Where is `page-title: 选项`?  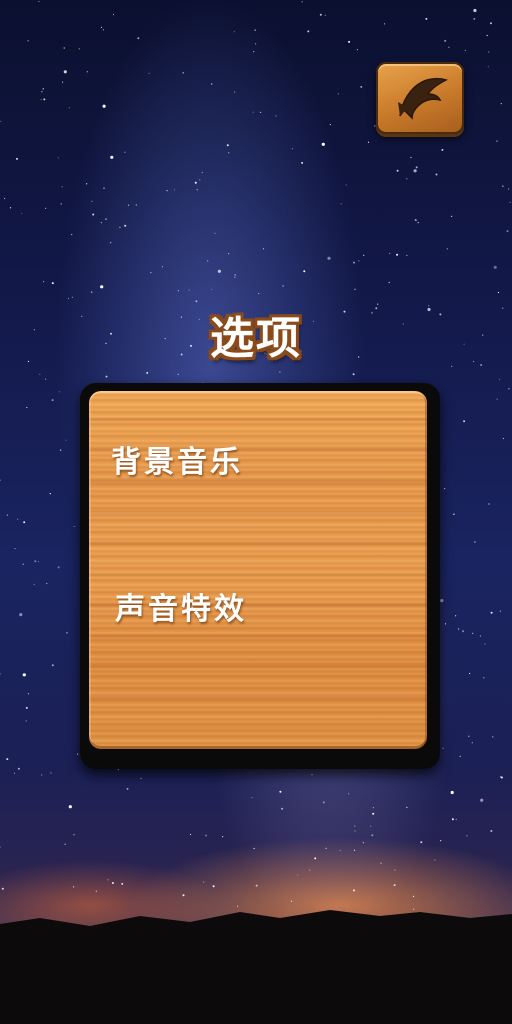
page-title: 选项 is located at coordinates (256, 338).